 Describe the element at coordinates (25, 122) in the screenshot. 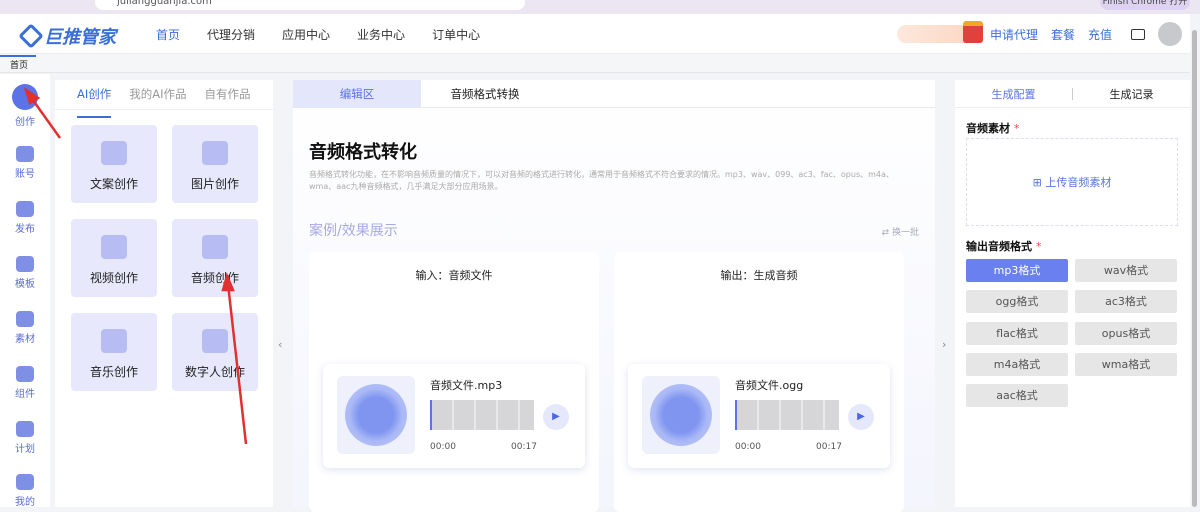

I see `sidebar-label: 创作` at that location.